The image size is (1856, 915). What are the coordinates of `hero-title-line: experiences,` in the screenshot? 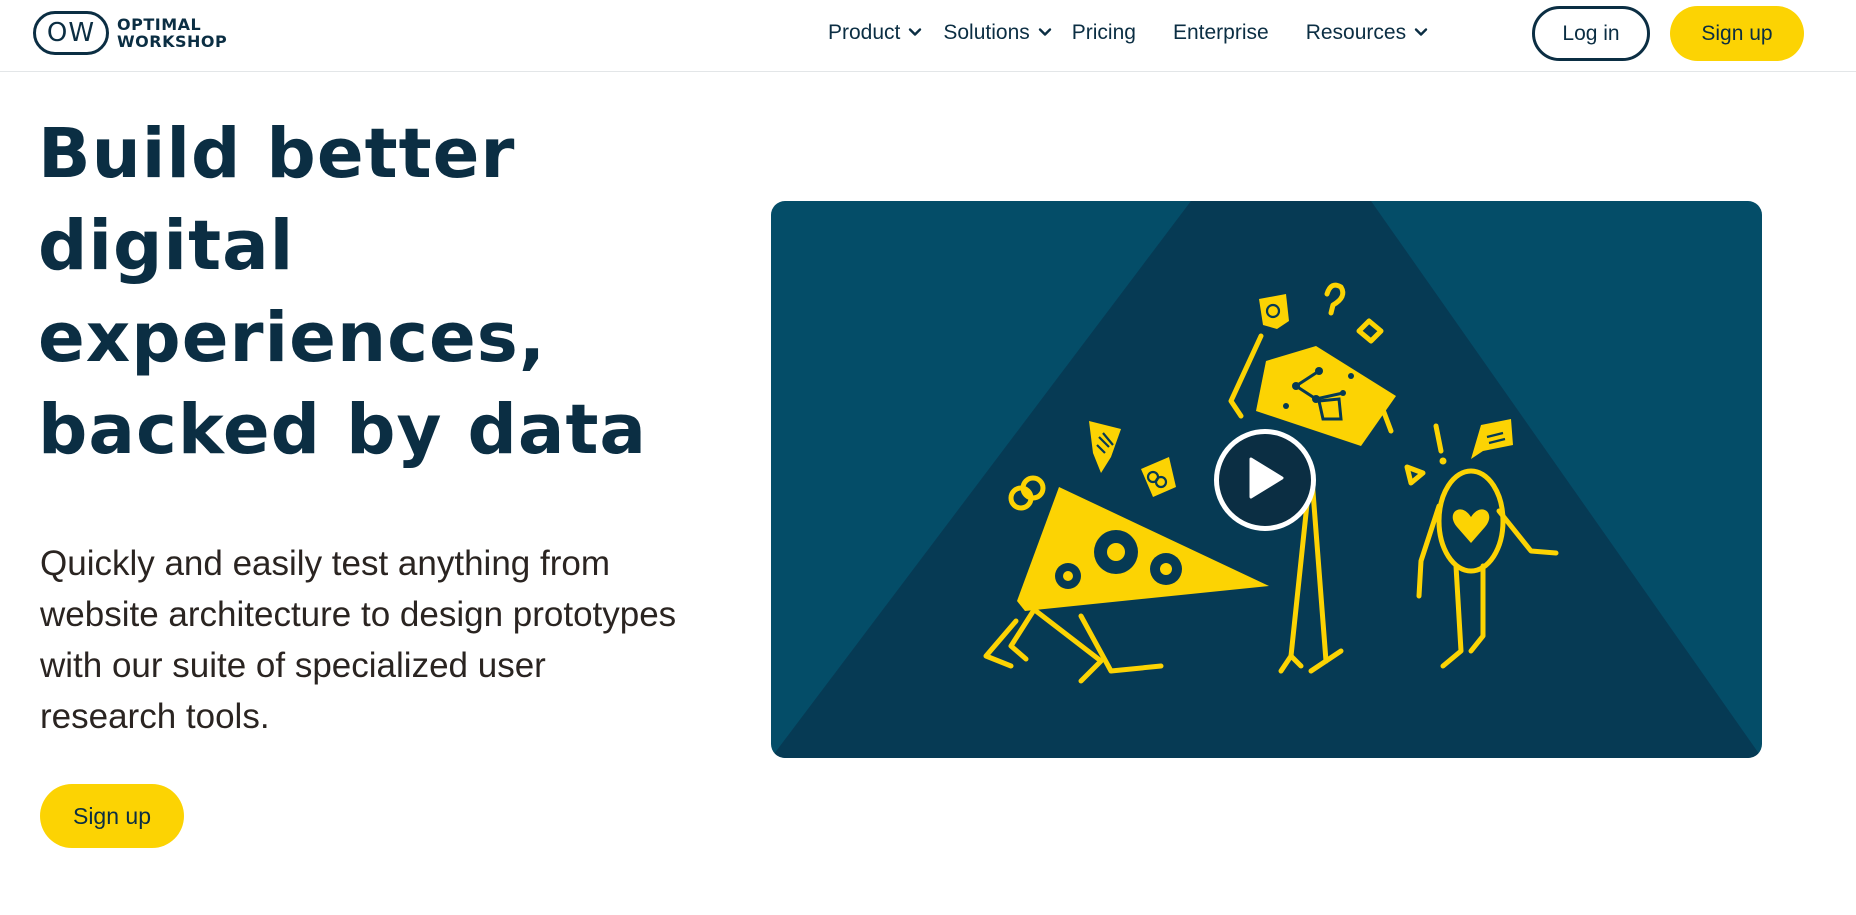 It's located at (292, 338).